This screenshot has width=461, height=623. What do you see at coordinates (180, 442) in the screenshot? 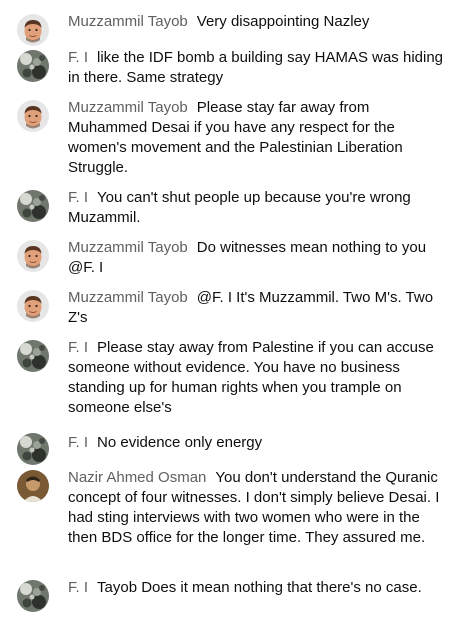
I see `comment-message: No evidence only energy` at bounding box center [180, 442].